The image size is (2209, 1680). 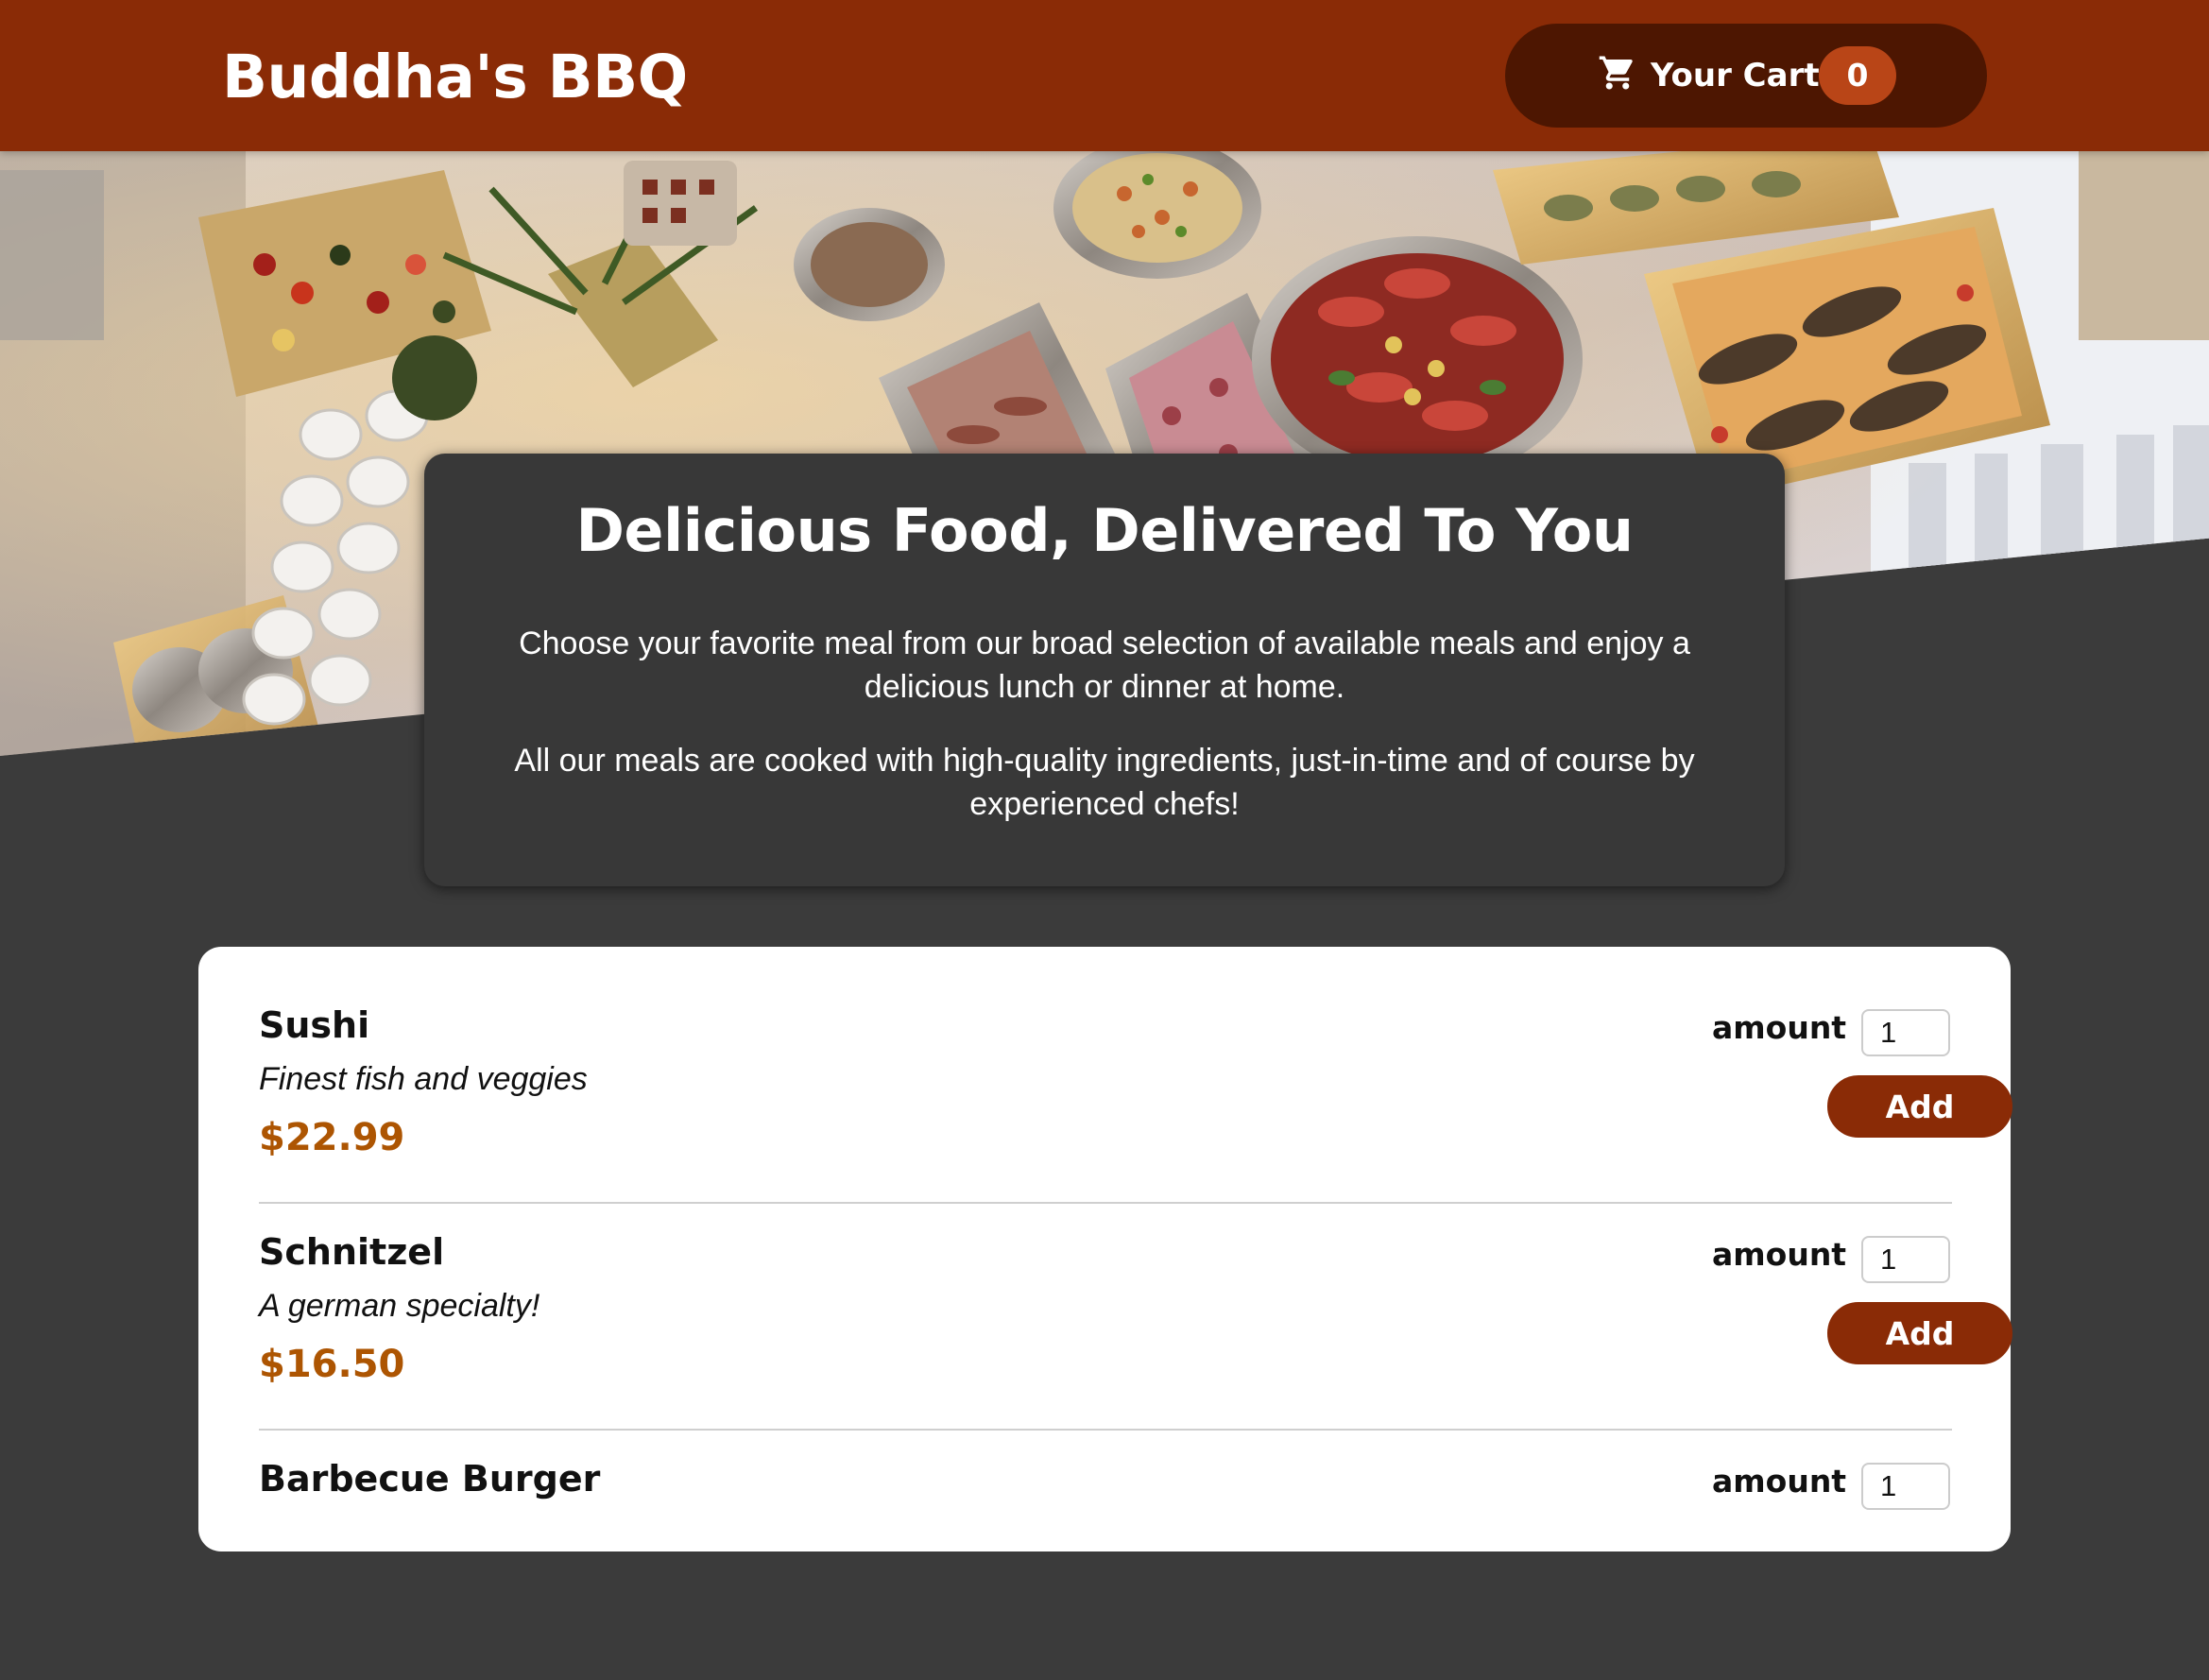 I want to click on app-header: Buddha's BBQ Your Cart 0, so click(x=1104, y=75).